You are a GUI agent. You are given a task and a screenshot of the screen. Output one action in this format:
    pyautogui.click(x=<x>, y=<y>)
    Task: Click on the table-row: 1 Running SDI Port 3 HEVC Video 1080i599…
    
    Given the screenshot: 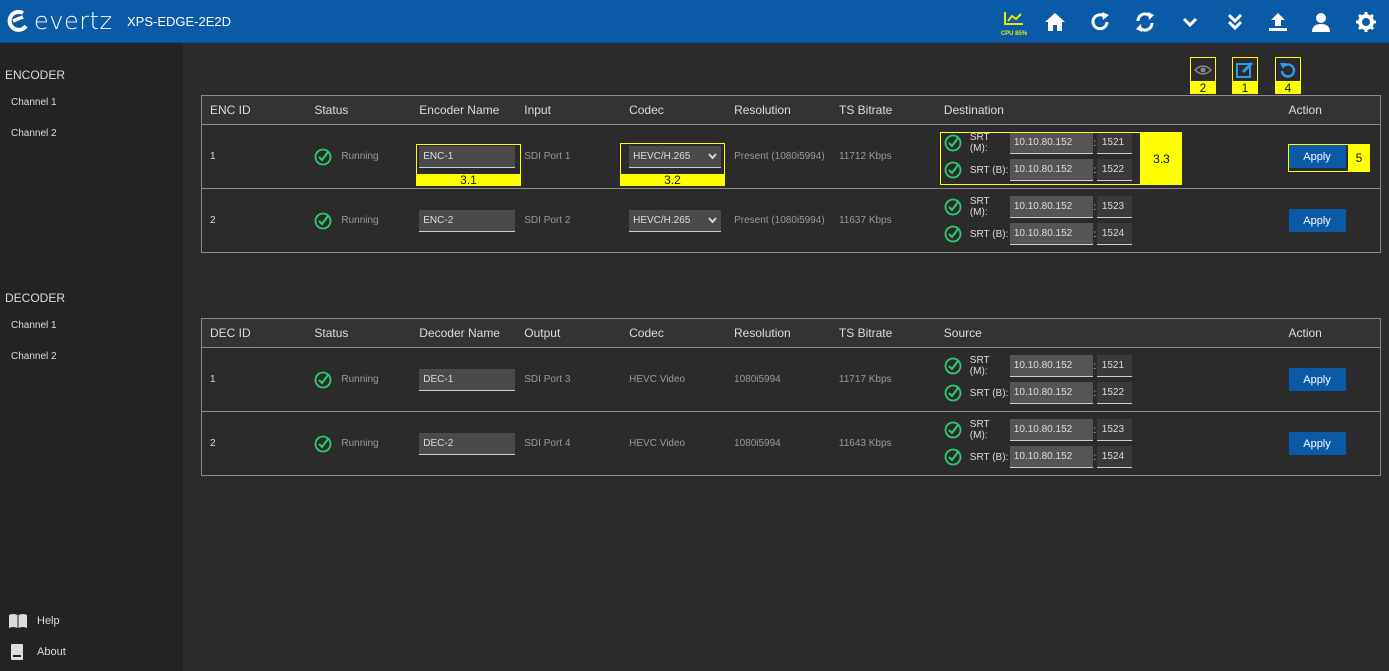 What is the action you would take?
    pyautogui.click(x=791, y=379)
    